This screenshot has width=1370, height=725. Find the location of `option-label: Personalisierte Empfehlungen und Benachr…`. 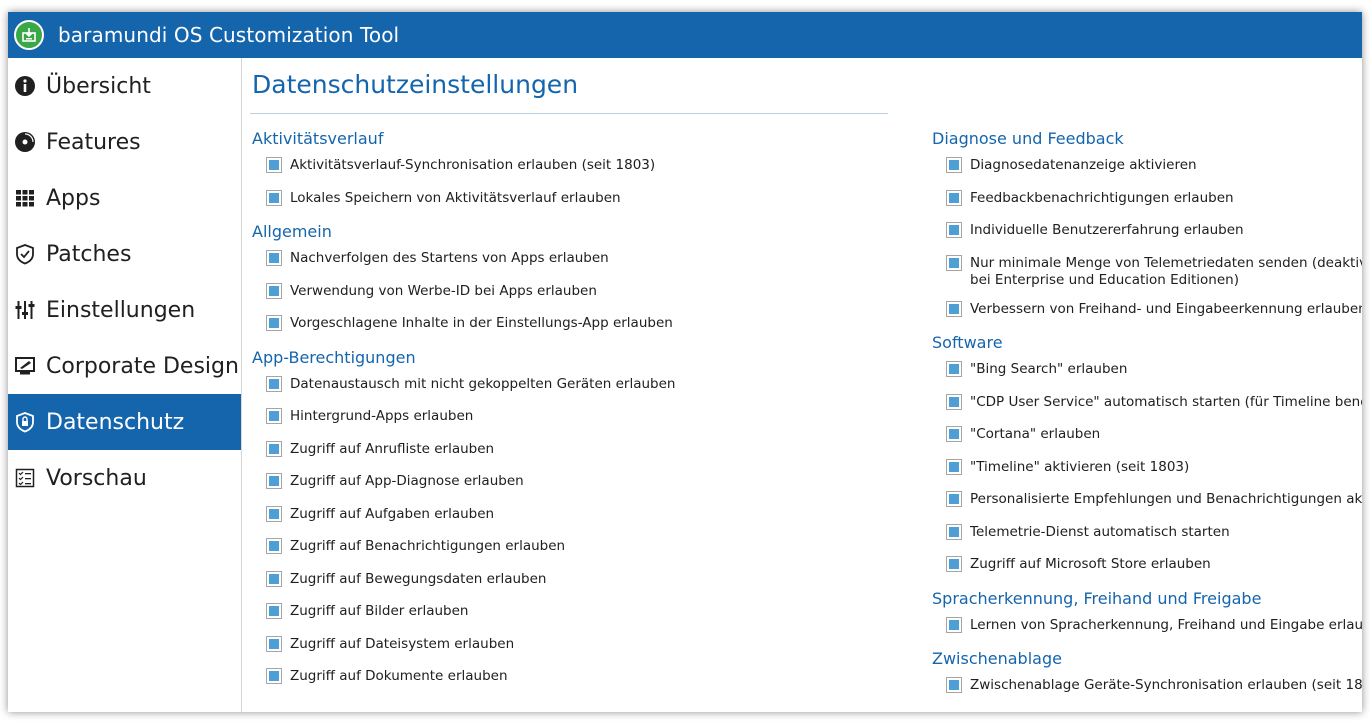

option-label: Personalisierte Empfehlungen und Benachr… is located at coordinates (1166, 499).